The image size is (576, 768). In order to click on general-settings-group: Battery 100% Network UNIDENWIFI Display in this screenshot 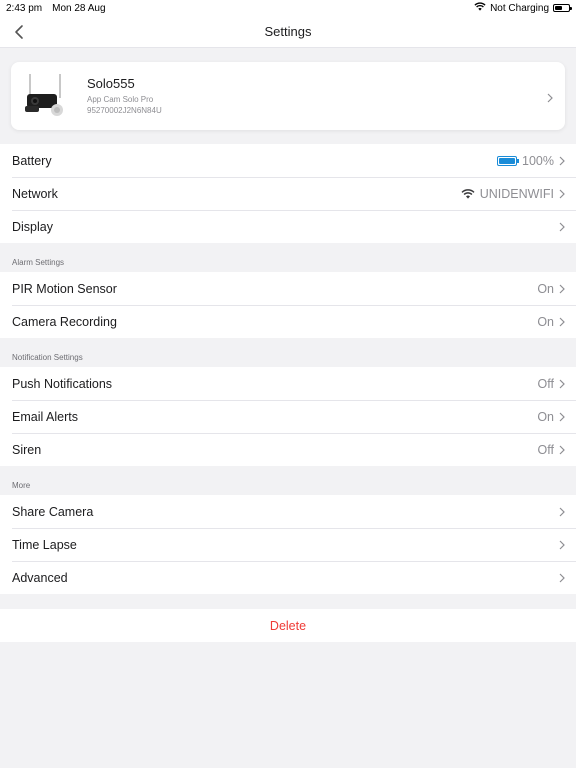, I will do `click(288, 193)`.